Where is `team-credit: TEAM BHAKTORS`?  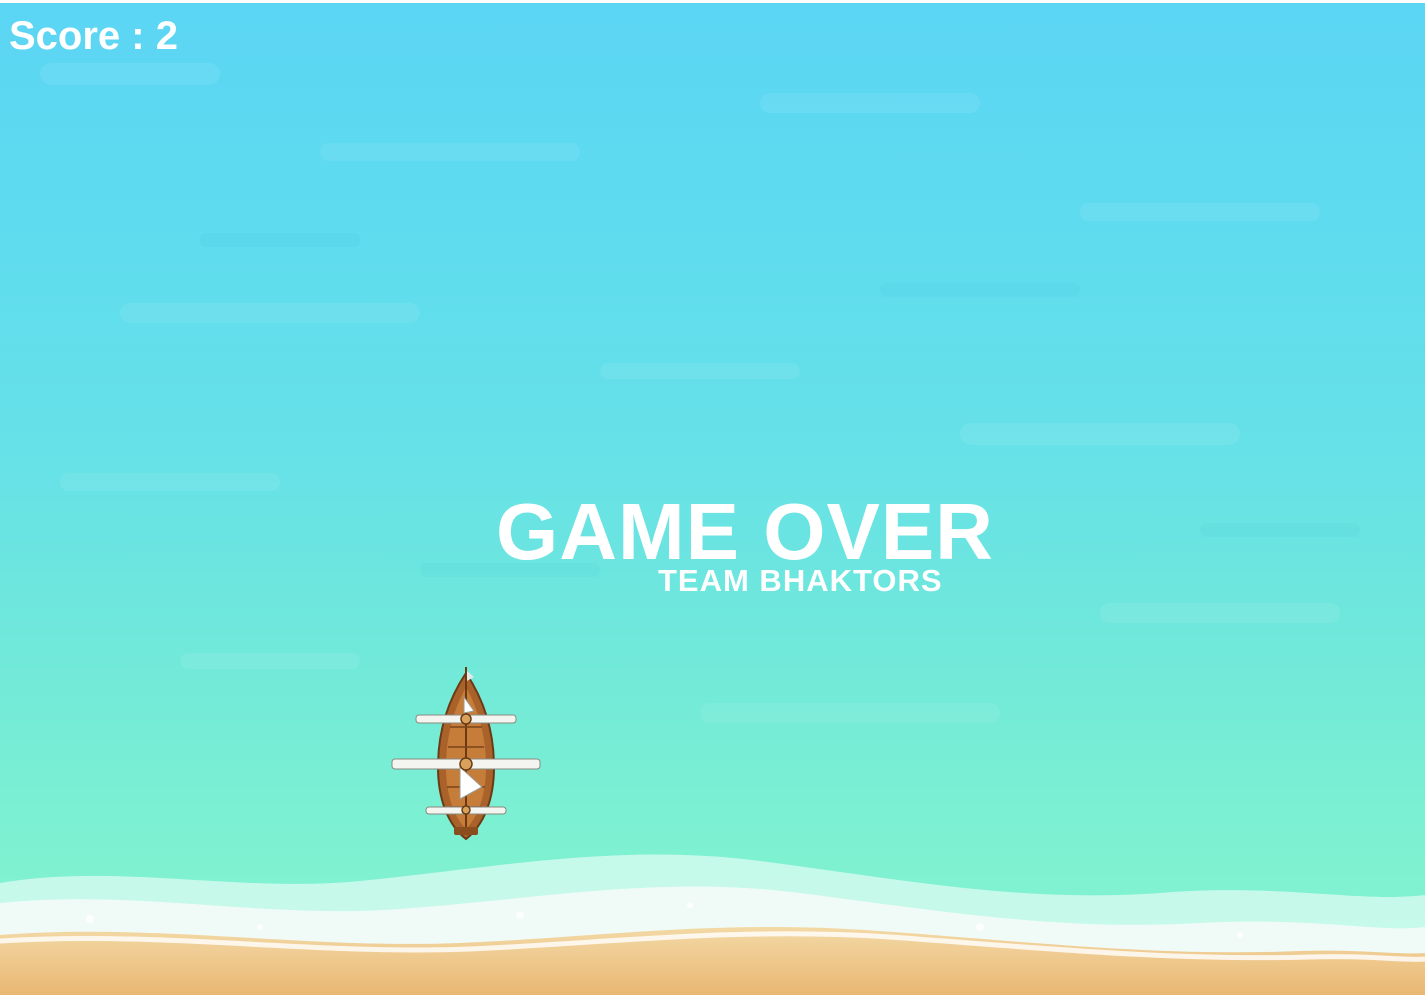
team-credit: TEAM BHAKTORS is located at coordinates (800, 580).